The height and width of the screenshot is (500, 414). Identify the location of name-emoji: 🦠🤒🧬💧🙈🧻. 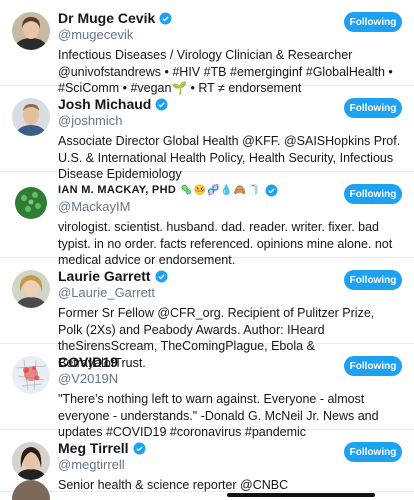
(220, 190).